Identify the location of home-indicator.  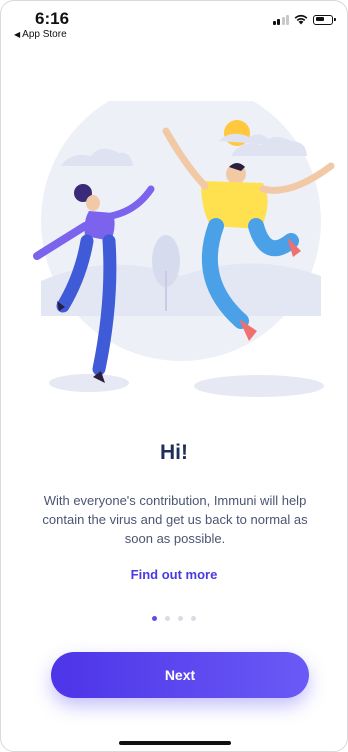
(175, 743).